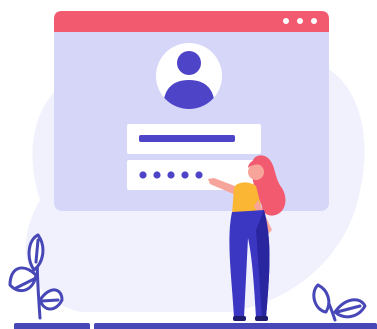 The height and width of the screenshot is (329, 377). I want to click on username-field, so click(194, 139).